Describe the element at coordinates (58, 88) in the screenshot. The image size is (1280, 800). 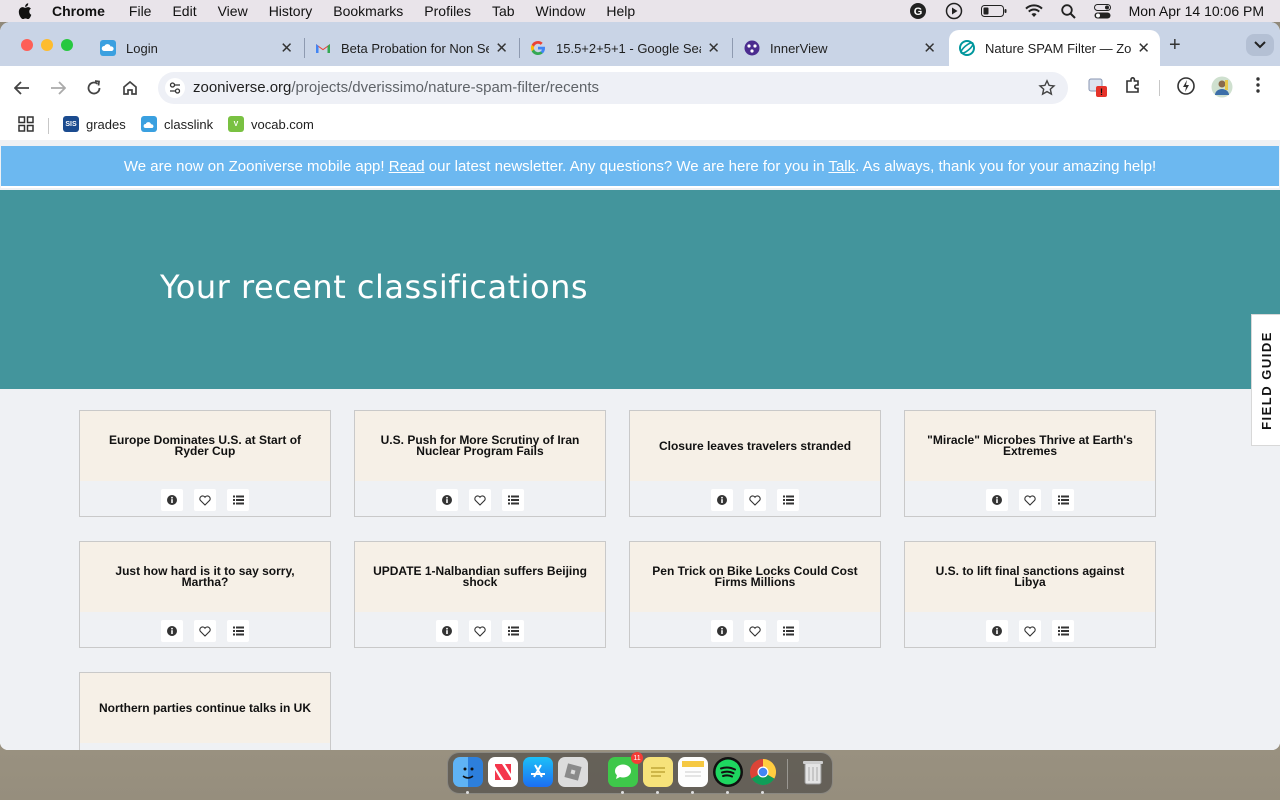
I see `forward-icon` at that location.